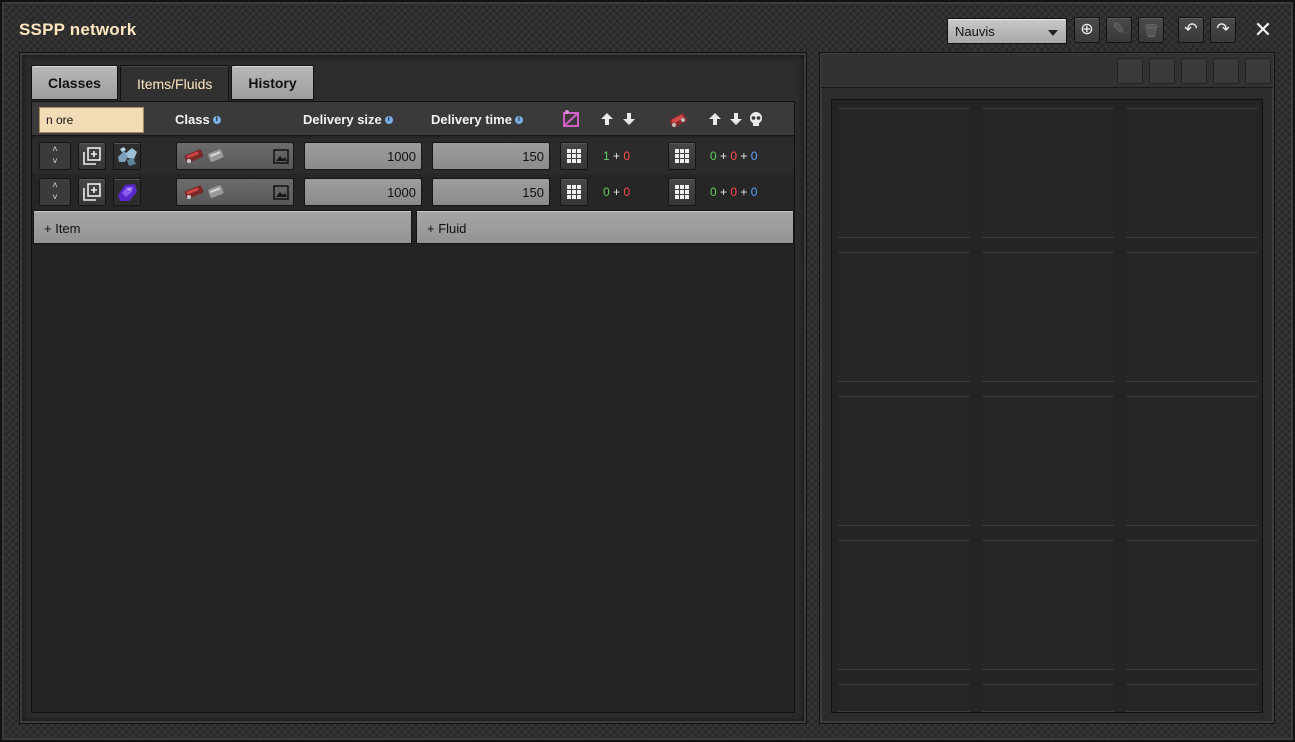 This screenshot has height=742, width=1295. I want to click on table-header: Class i Delivery size i Delivery time i, so click(413, 119).